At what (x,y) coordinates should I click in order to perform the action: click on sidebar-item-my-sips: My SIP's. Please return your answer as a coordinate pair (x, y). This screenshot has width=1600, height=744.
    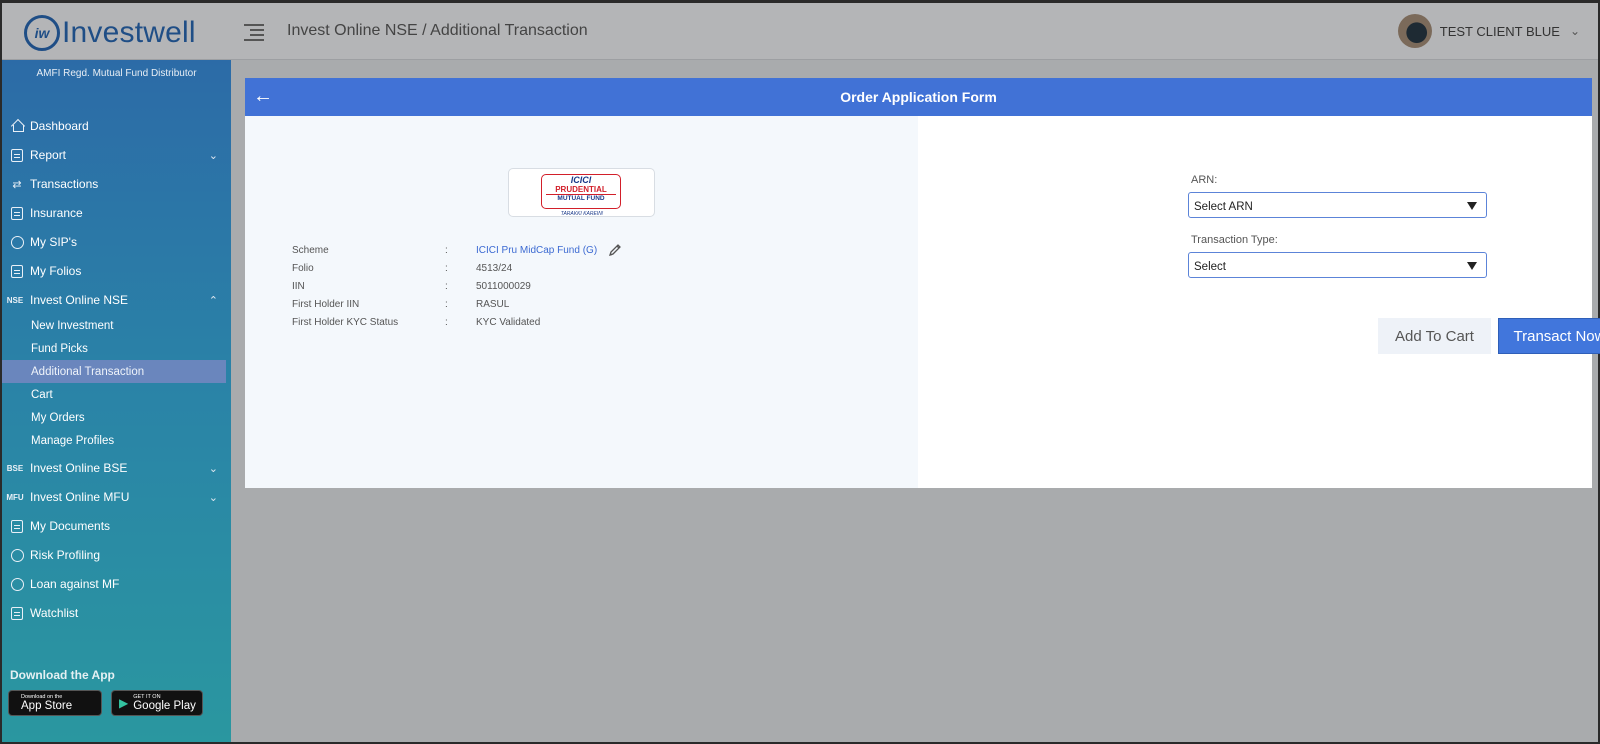
    Looking at the image, I should click on (114, 242).